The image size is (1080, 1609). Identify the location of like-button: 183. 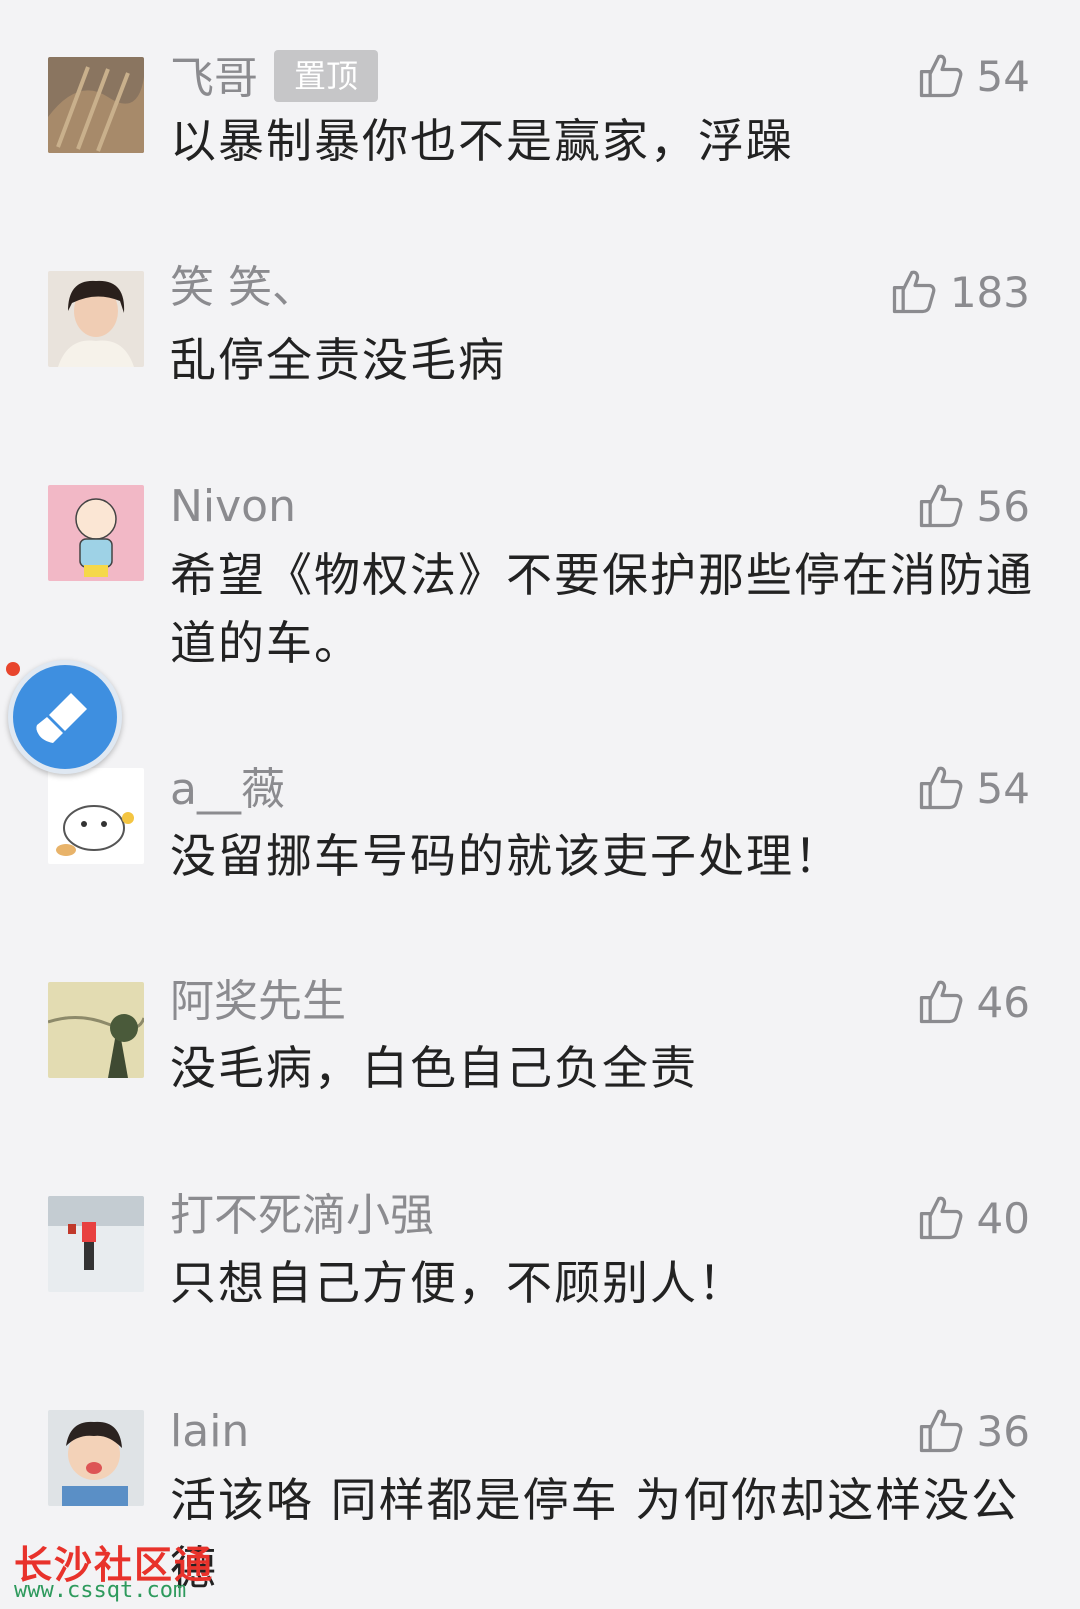
(959, 292).